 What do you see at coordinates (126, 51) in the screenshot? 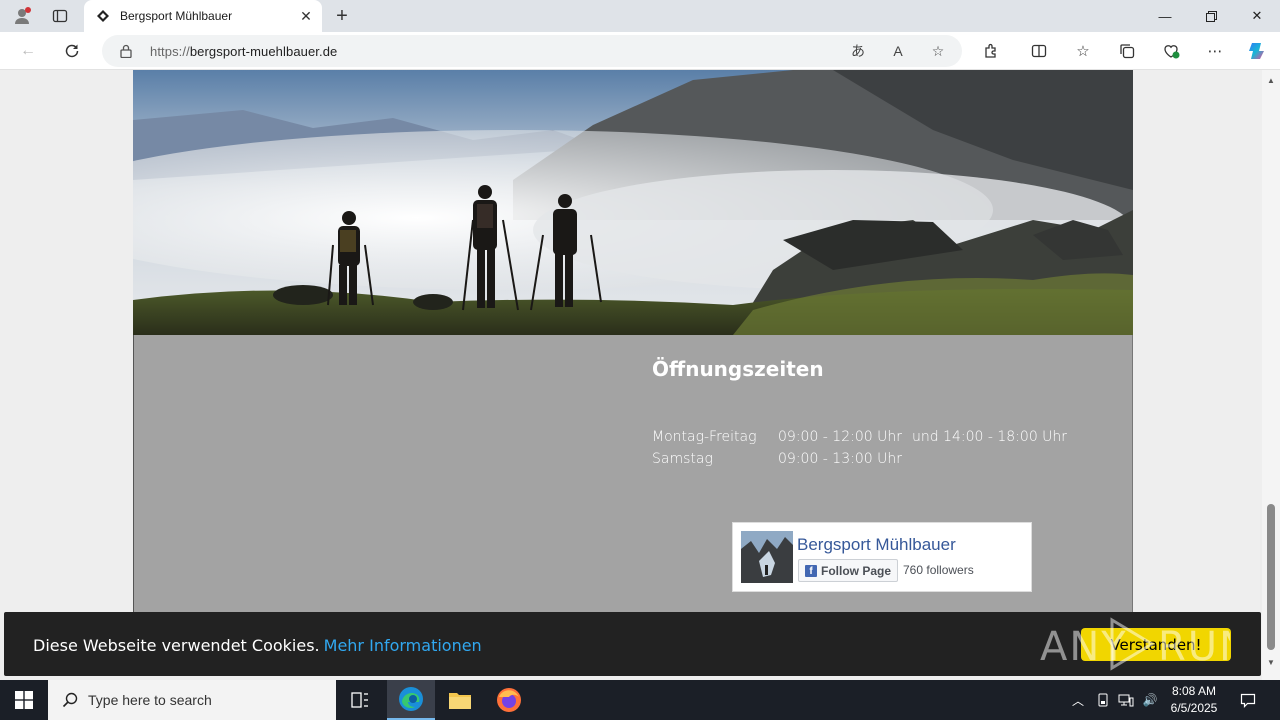
I see `lock-icon` at bounding box center [126, 51].